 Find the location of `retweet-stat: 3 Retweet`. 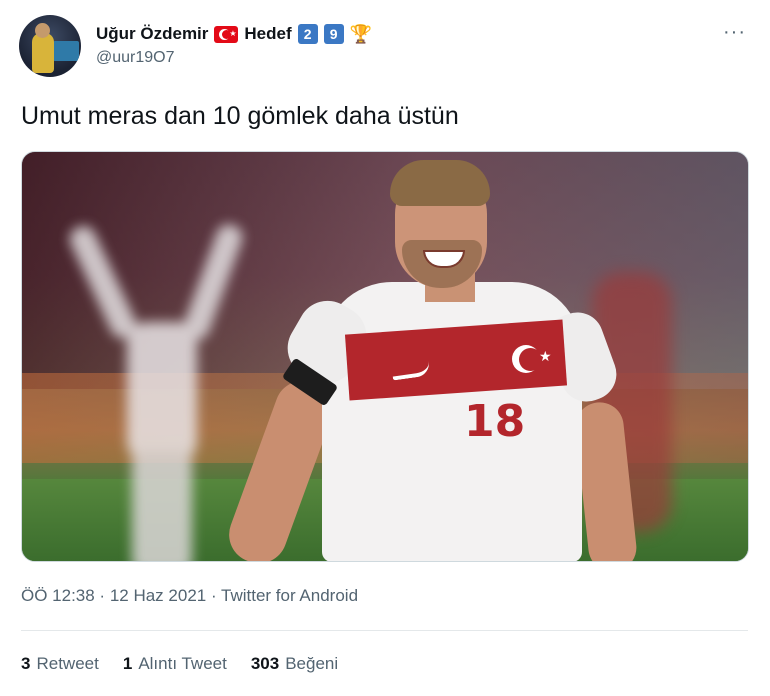

retweet-stat: 3 Retweet is located at coordinates (60, 664).